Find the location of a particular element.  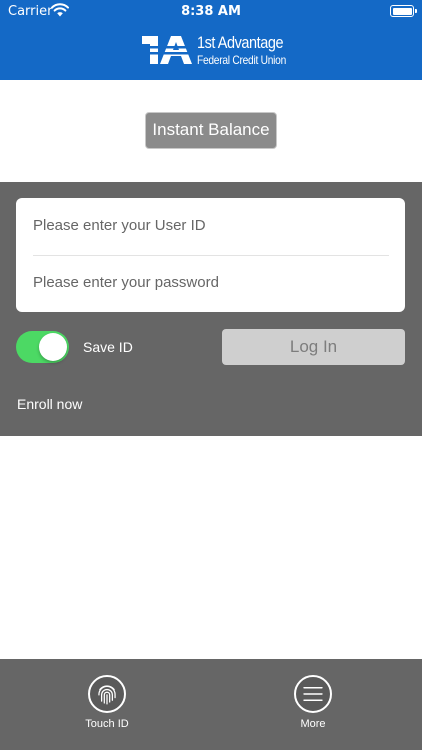

brand-subtitle: Federal Credit Union is located at coordinates (242, 60).